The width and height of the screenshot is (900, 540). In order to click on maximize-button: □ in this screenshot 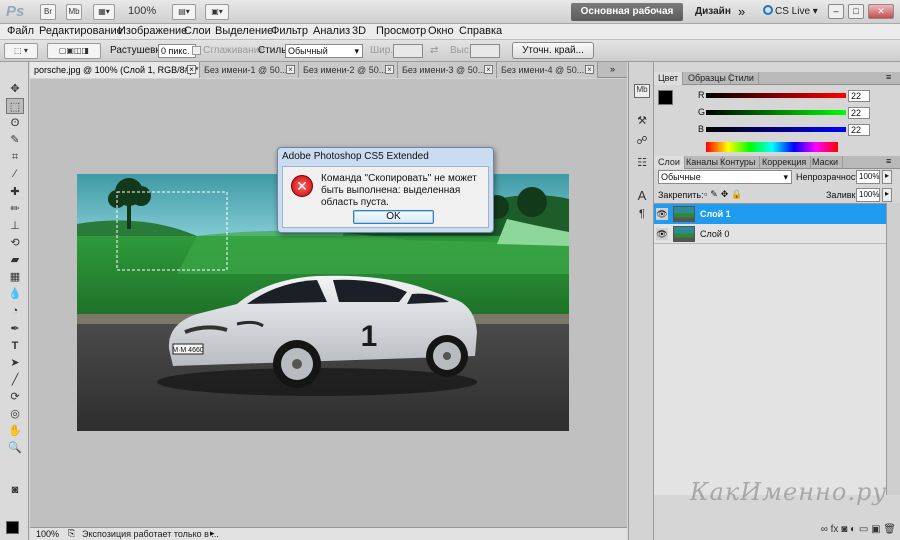, I will do `click(856, 11)`.